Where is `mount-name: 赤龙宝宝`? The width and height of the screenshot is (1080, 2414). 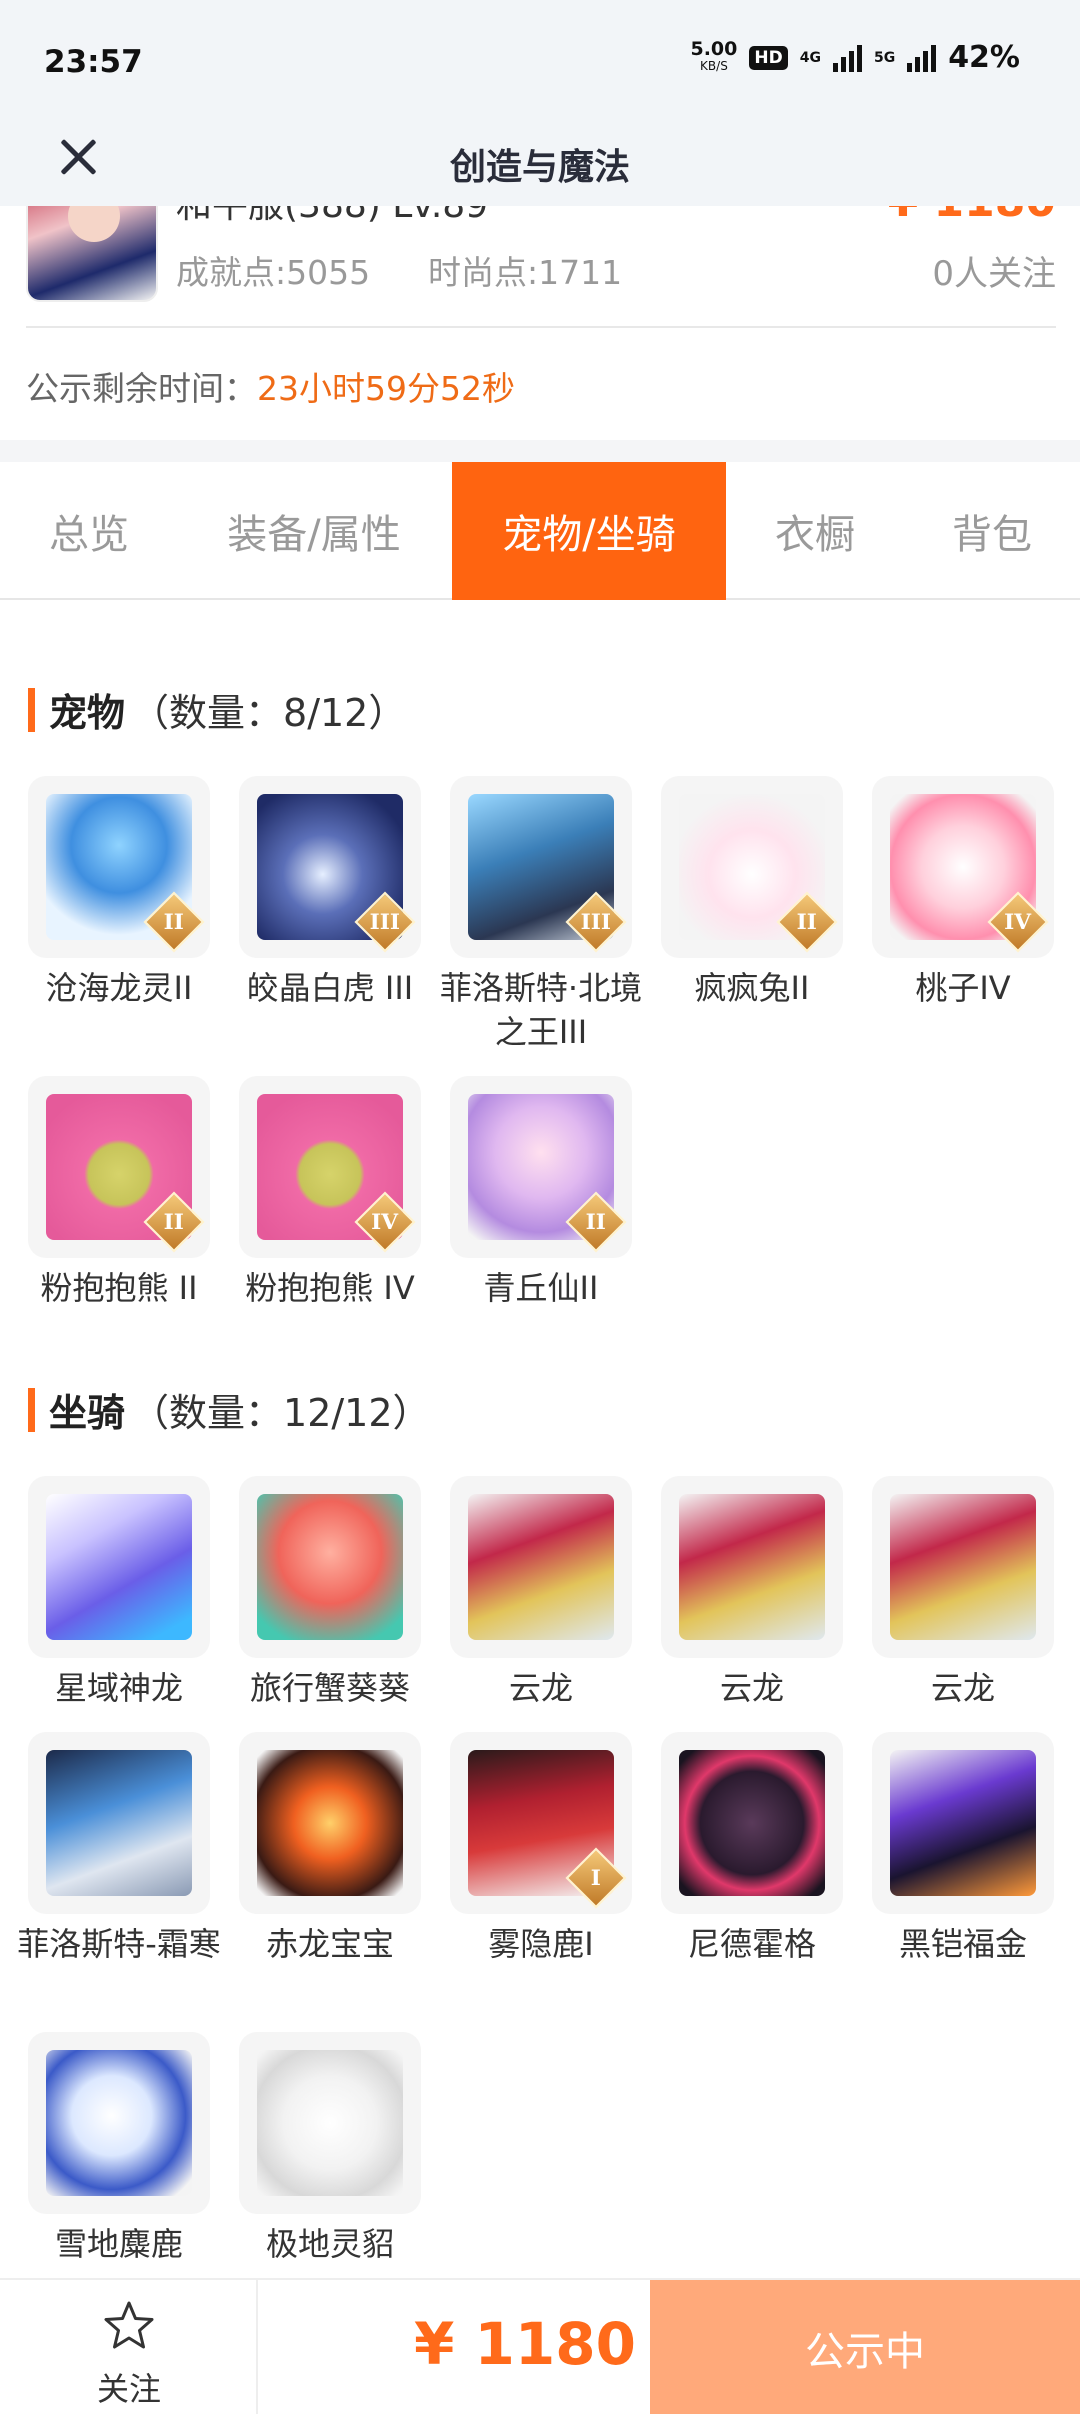 mount-name: 赤龙宝宝 is located at coordinates (329, 1944).